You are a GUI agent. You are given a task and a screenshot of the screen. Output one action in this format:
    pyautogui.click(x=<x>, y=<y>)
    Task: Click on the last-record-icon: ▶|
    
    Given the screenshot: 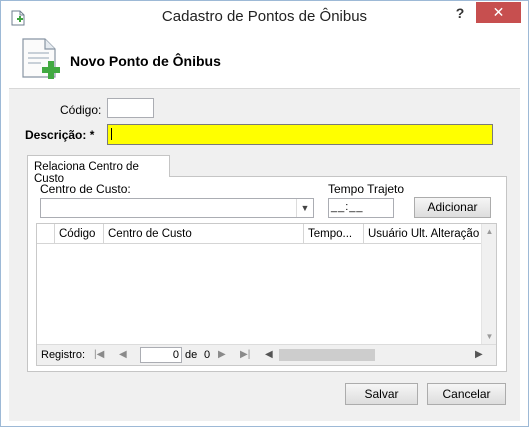 What is the action you would take?
    pyautogui.click(x=245, y=355)
    